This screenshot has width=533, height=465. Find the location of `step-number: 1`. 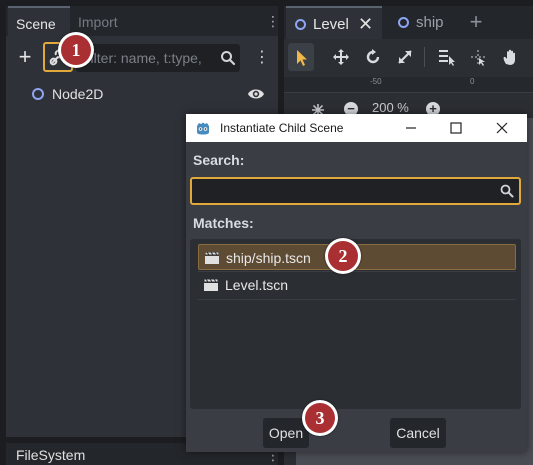

step-number: 1 is located at coordinates (76, 50).